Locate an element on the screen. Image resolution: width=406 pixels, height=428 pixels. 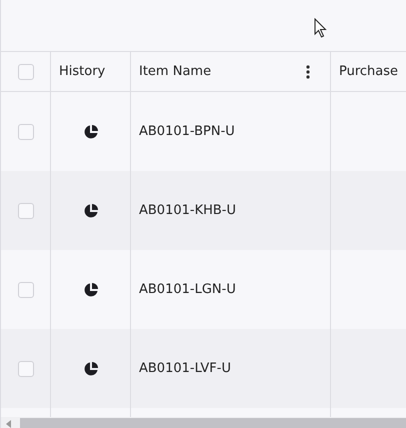
item-name-cell: AB0101-LGN-U is located at coordinates (187, 289).